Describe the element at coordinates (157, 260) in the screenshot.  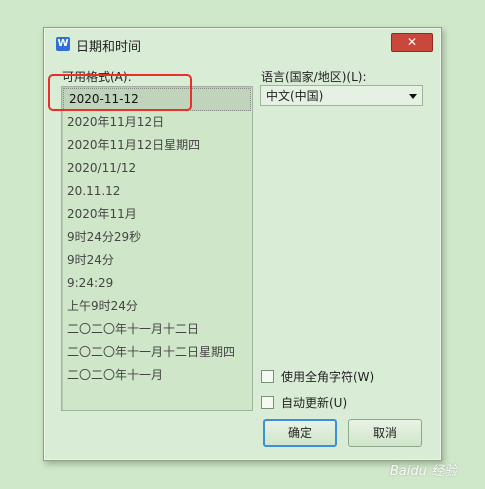
I see `format-item: 9时24分` at that location.